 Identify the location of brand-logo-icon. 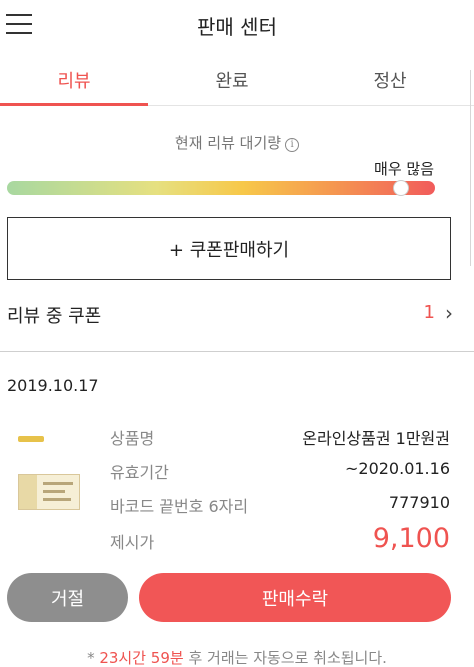
(31, 439).